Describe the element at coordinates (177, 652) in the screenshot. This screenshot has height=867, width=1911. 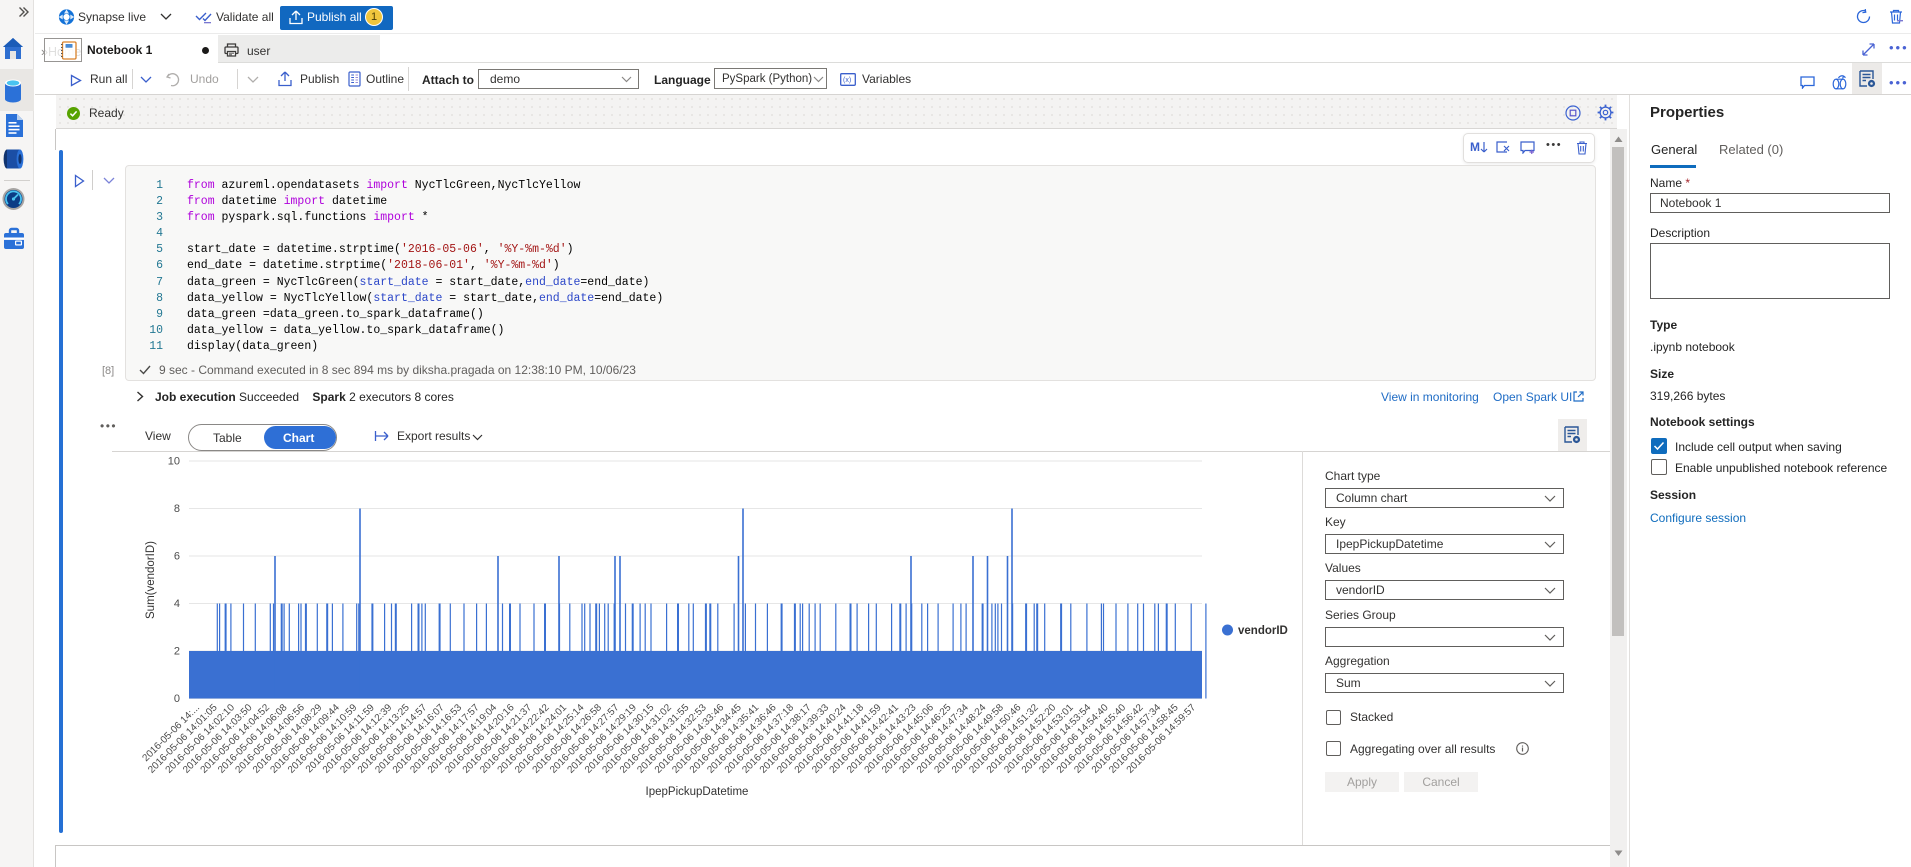
I see `svg-text: 2` at that location.